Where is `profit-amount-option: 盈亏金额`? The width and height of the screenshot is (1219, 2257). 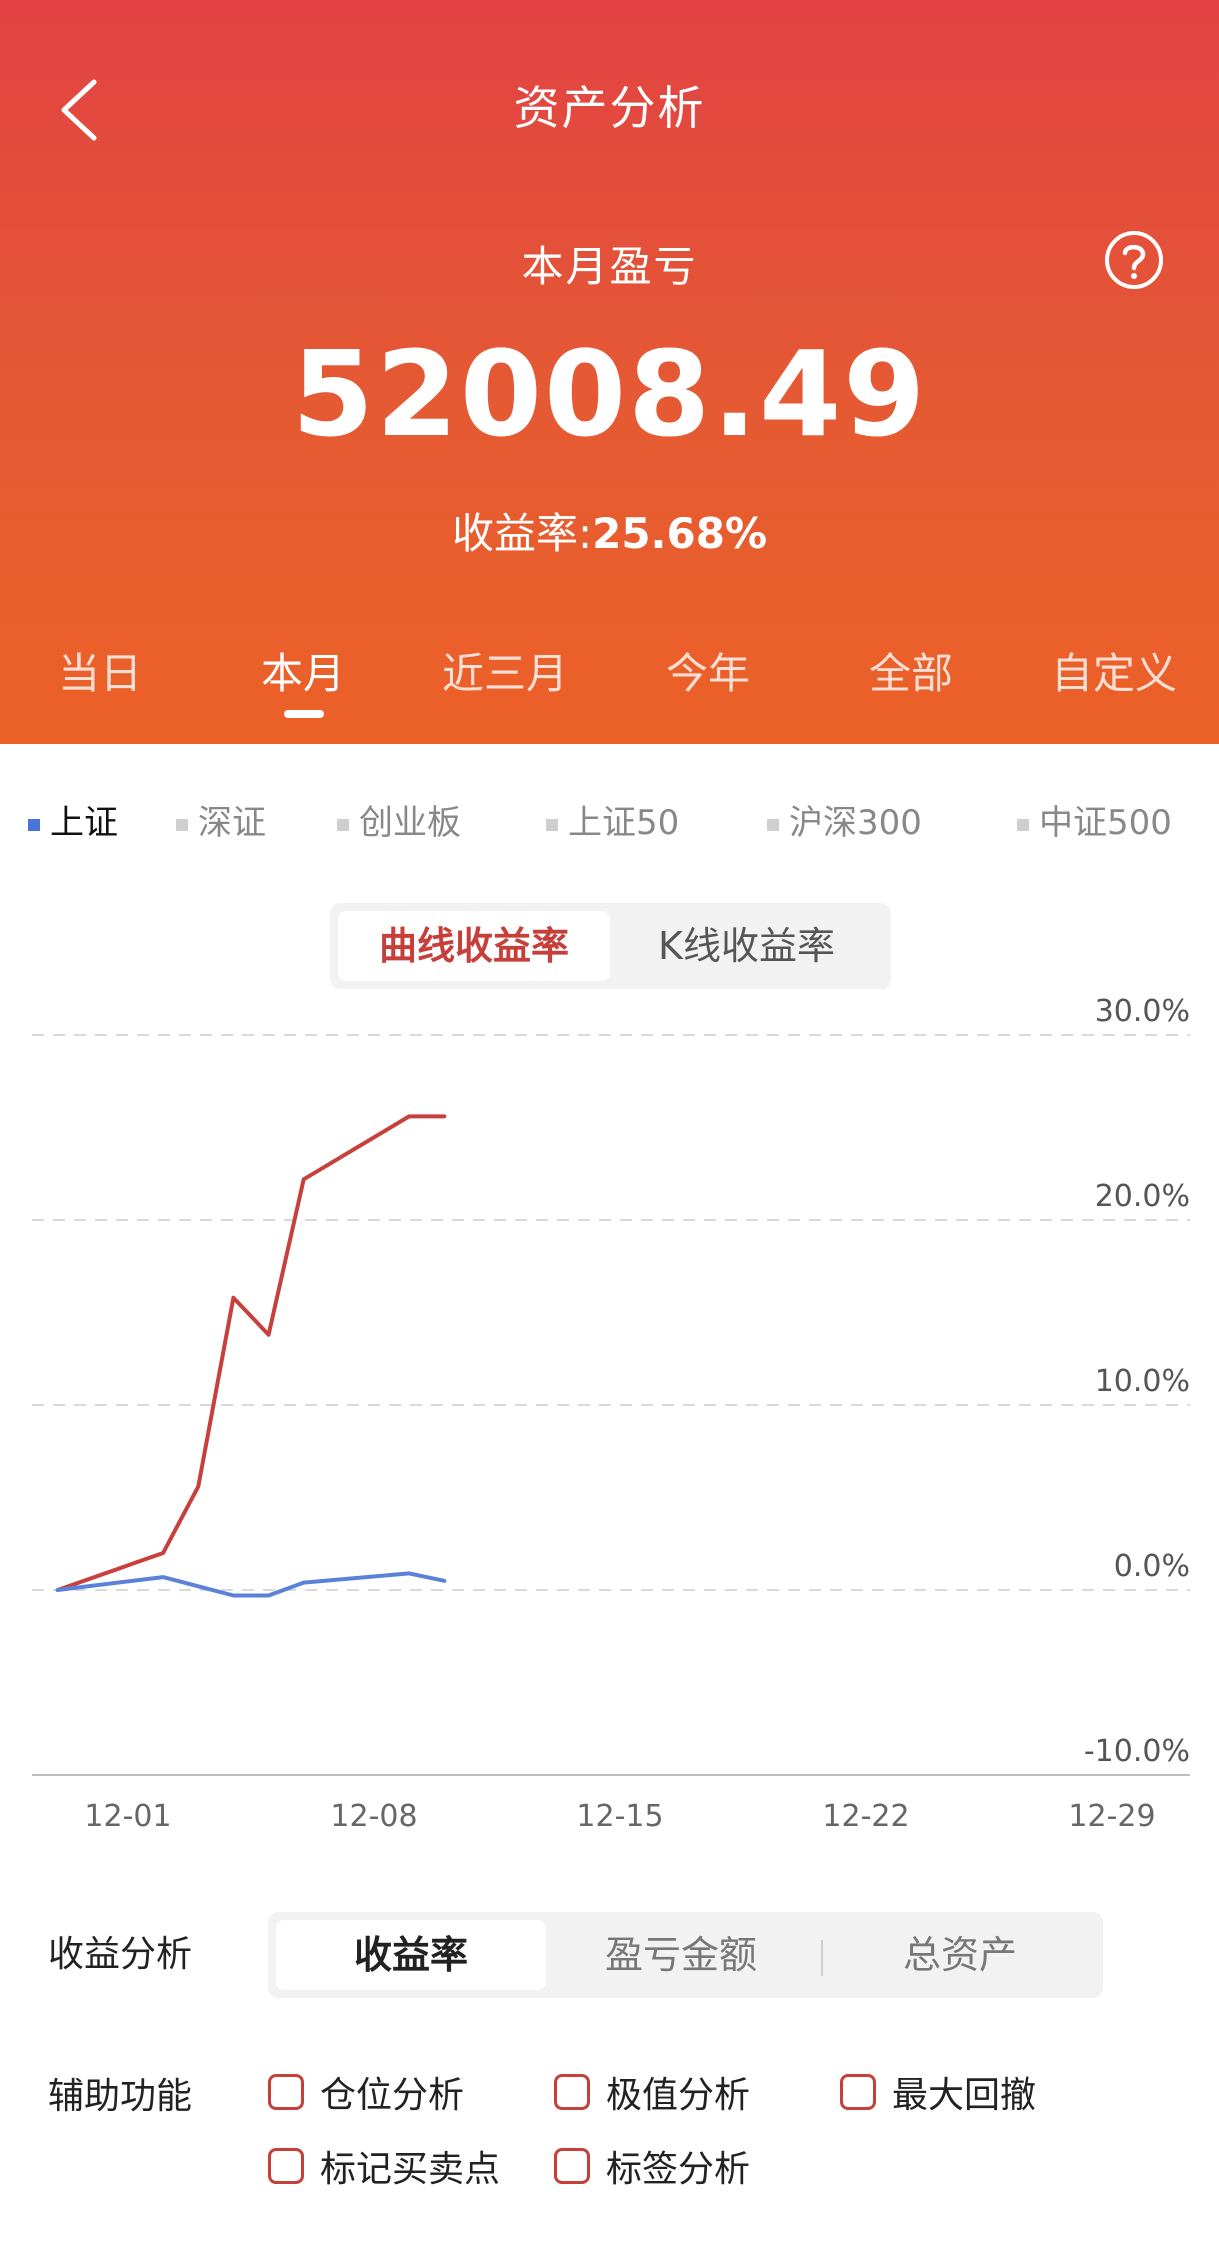
profit-amount-option: 盈亏金额 is located at coordinates (681, 1955).